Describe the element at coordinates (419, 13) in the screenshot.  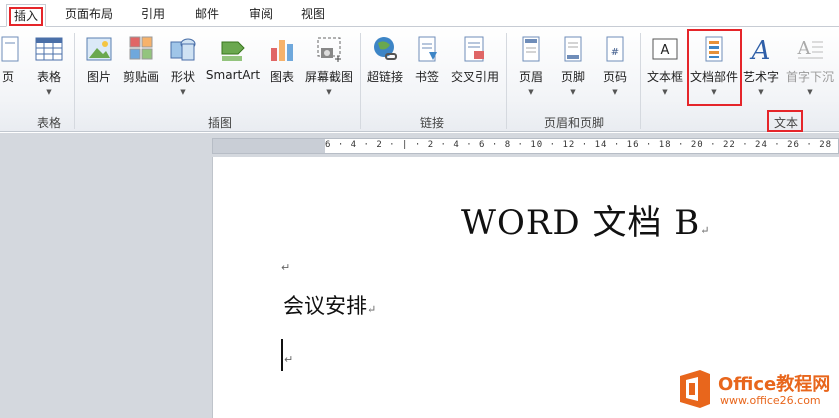
I see `ribbon-tab-bar: 插入 页面布局 引用 邮件 审阅 视图` at that location.